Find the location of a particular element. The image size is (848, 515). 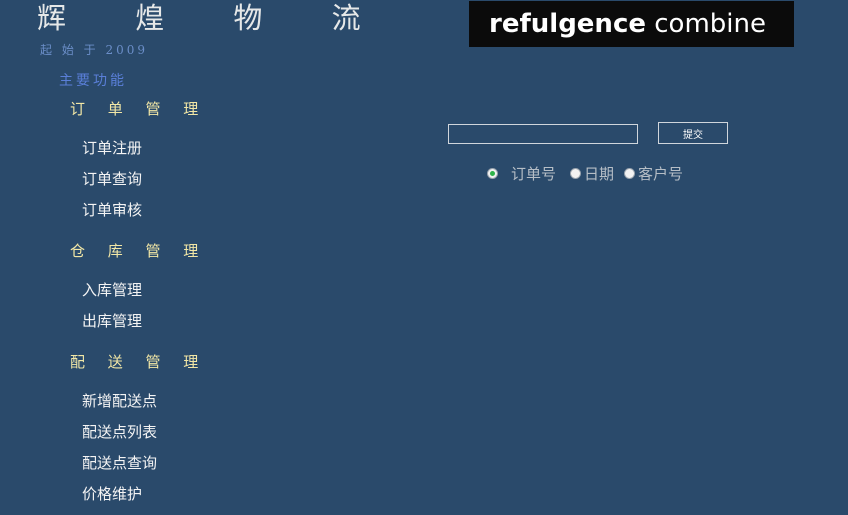

section-title-warehouse: 仓 库 管 理 is located at coordinates (139, 251).